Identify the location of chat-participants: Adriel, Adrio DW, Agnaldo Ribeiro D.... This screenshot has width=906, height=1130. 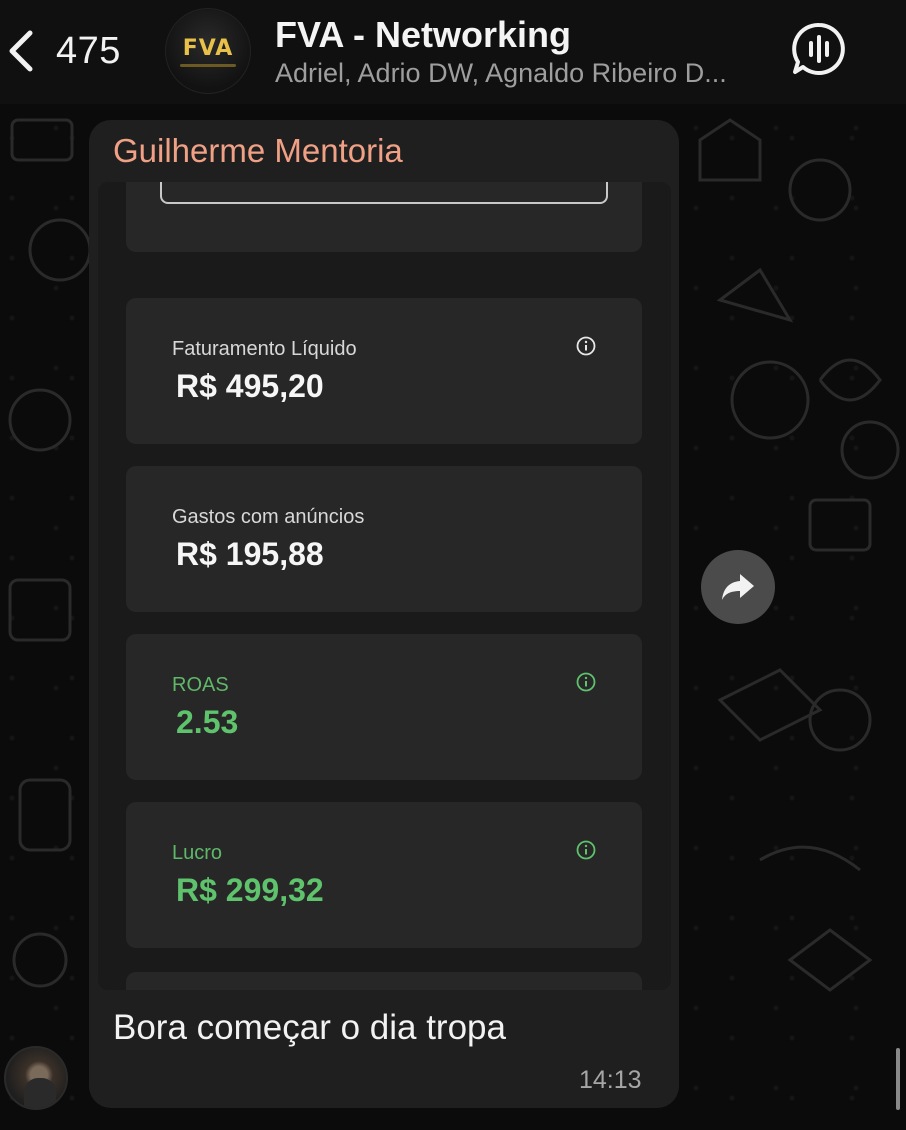
(501, 73).